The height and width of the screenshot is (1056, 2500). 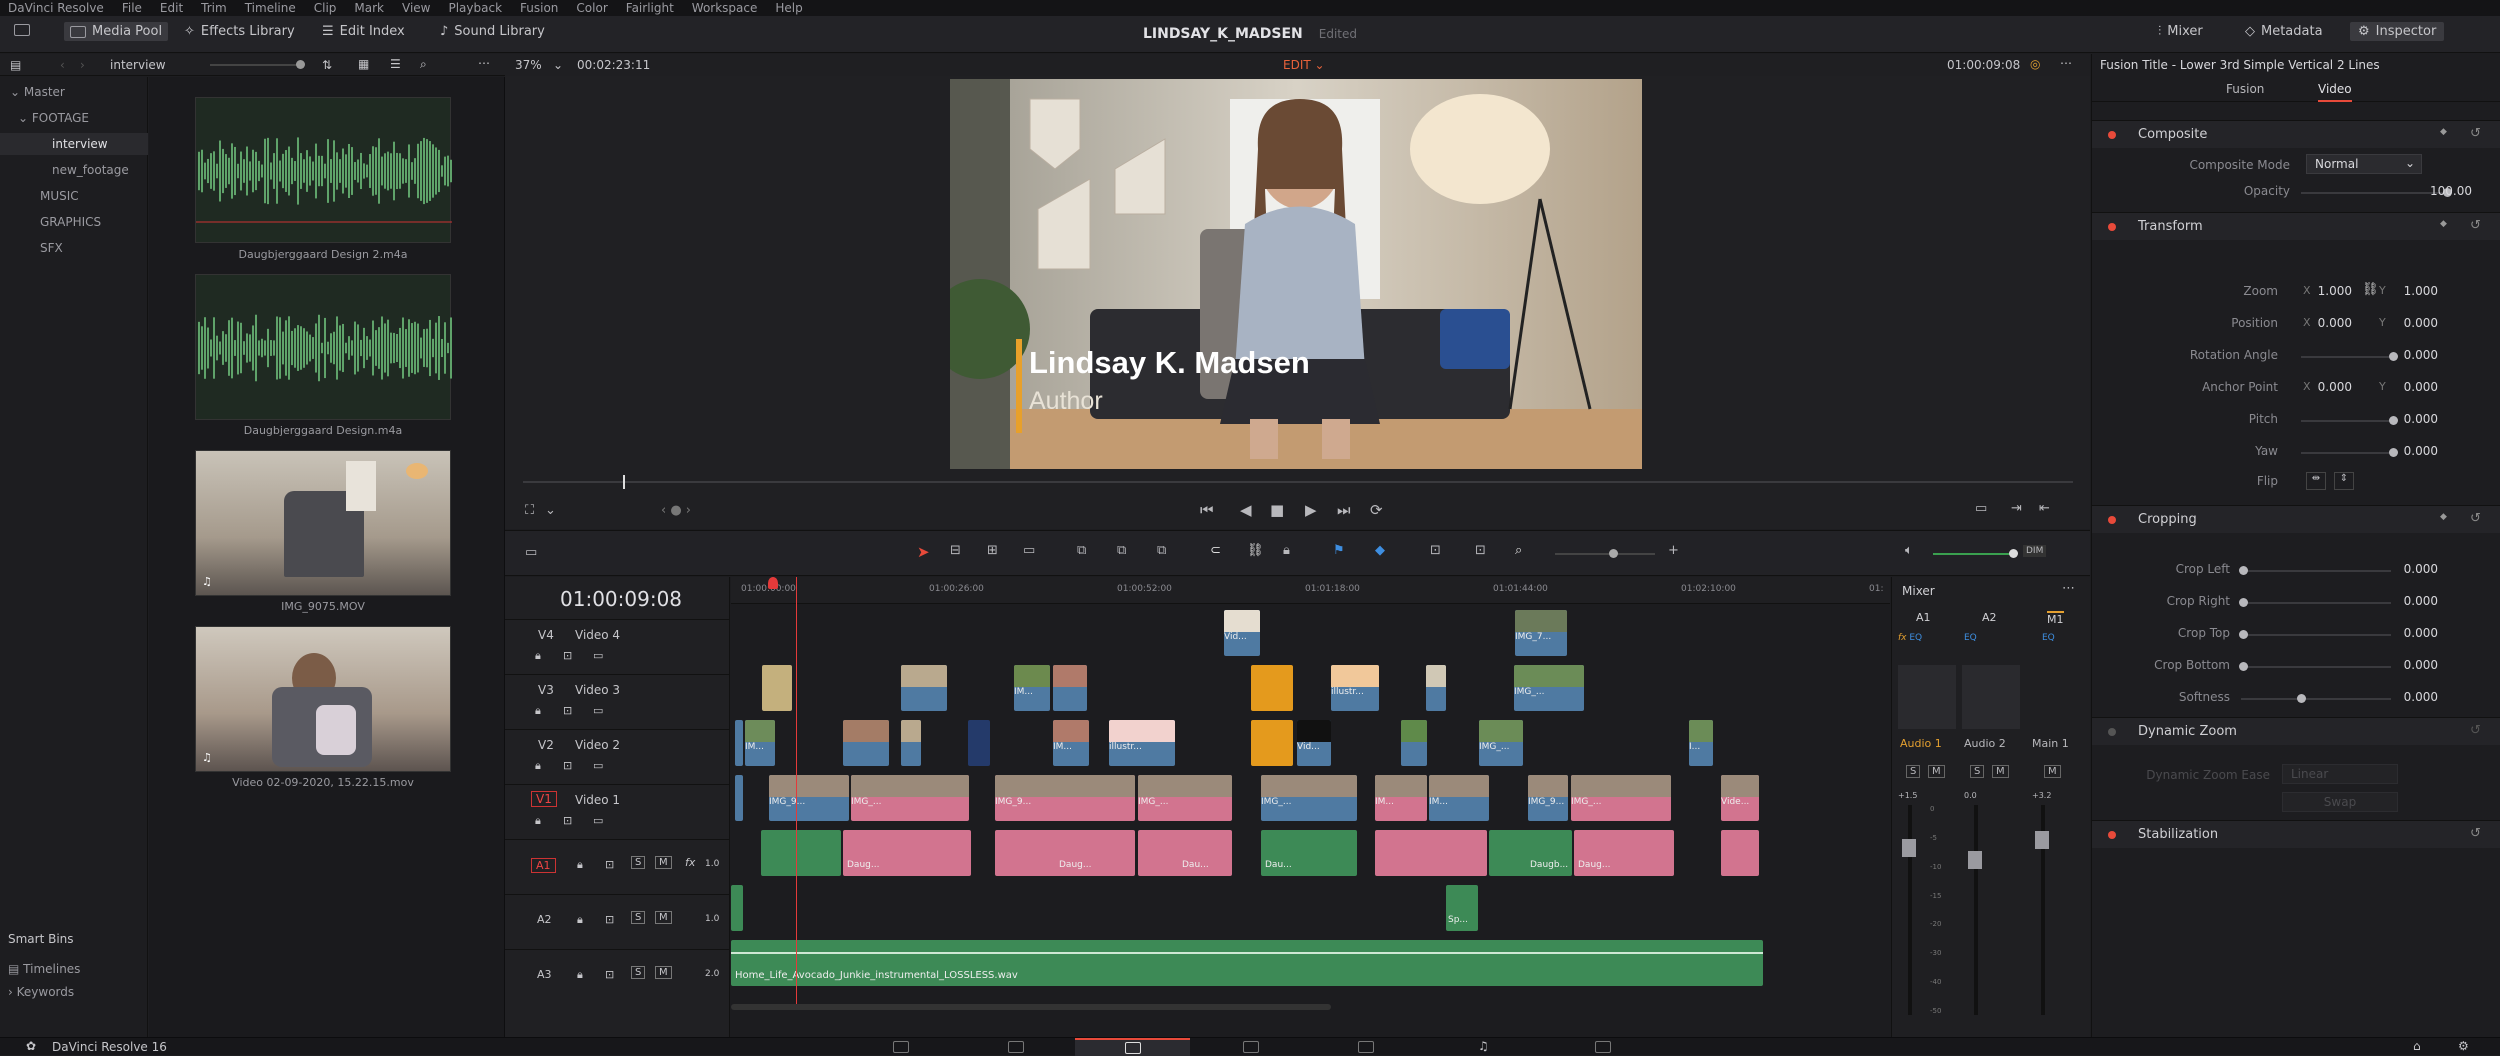 What do you see at coordinates (1298, 482) in the screenshot?
I see `scrubber` at bounding box center [1298, 482].